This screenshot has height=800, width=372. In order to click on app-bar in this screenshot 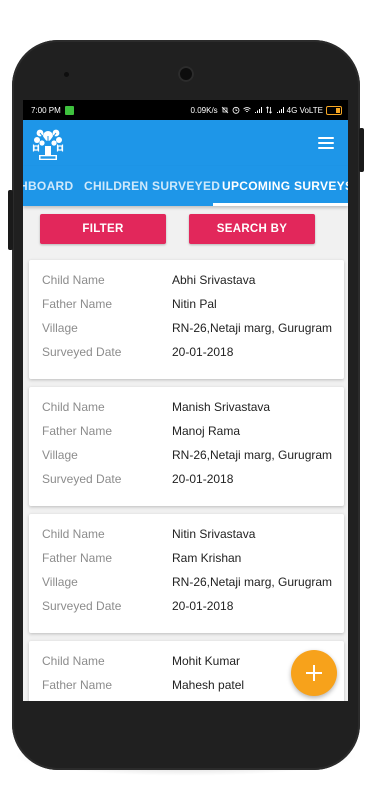, I will do `click(185, 143)`.